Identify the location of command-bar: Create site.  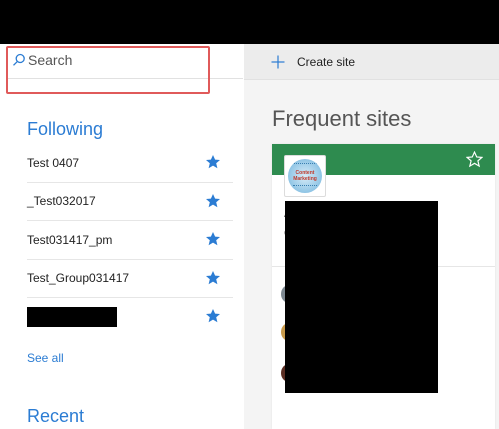
(371, 62).